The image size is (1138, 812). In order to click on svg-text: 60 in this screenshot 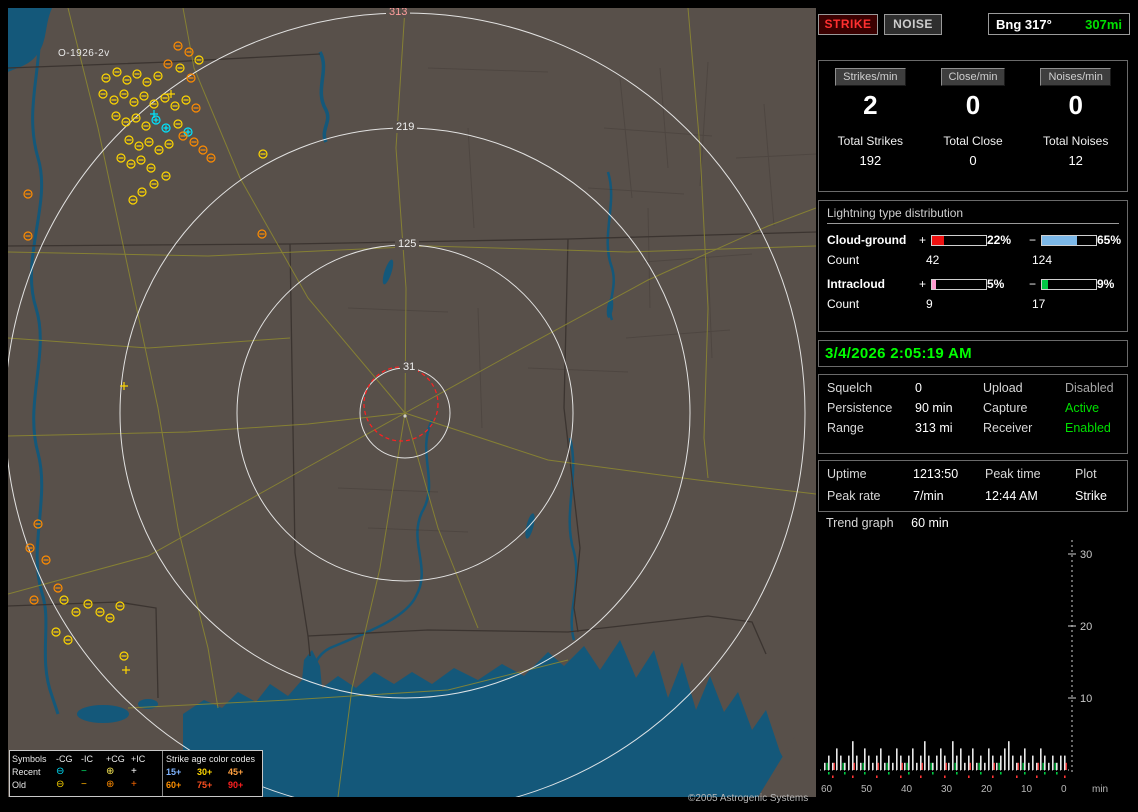, I will do `click(827, 789)`.